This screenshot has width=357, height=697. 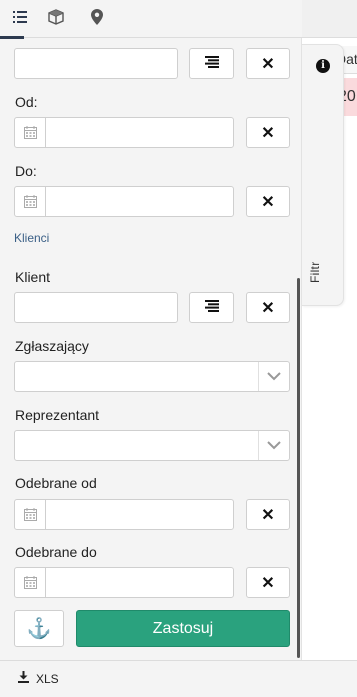 I want to click on top-field-input, so click(x=96, y=63).